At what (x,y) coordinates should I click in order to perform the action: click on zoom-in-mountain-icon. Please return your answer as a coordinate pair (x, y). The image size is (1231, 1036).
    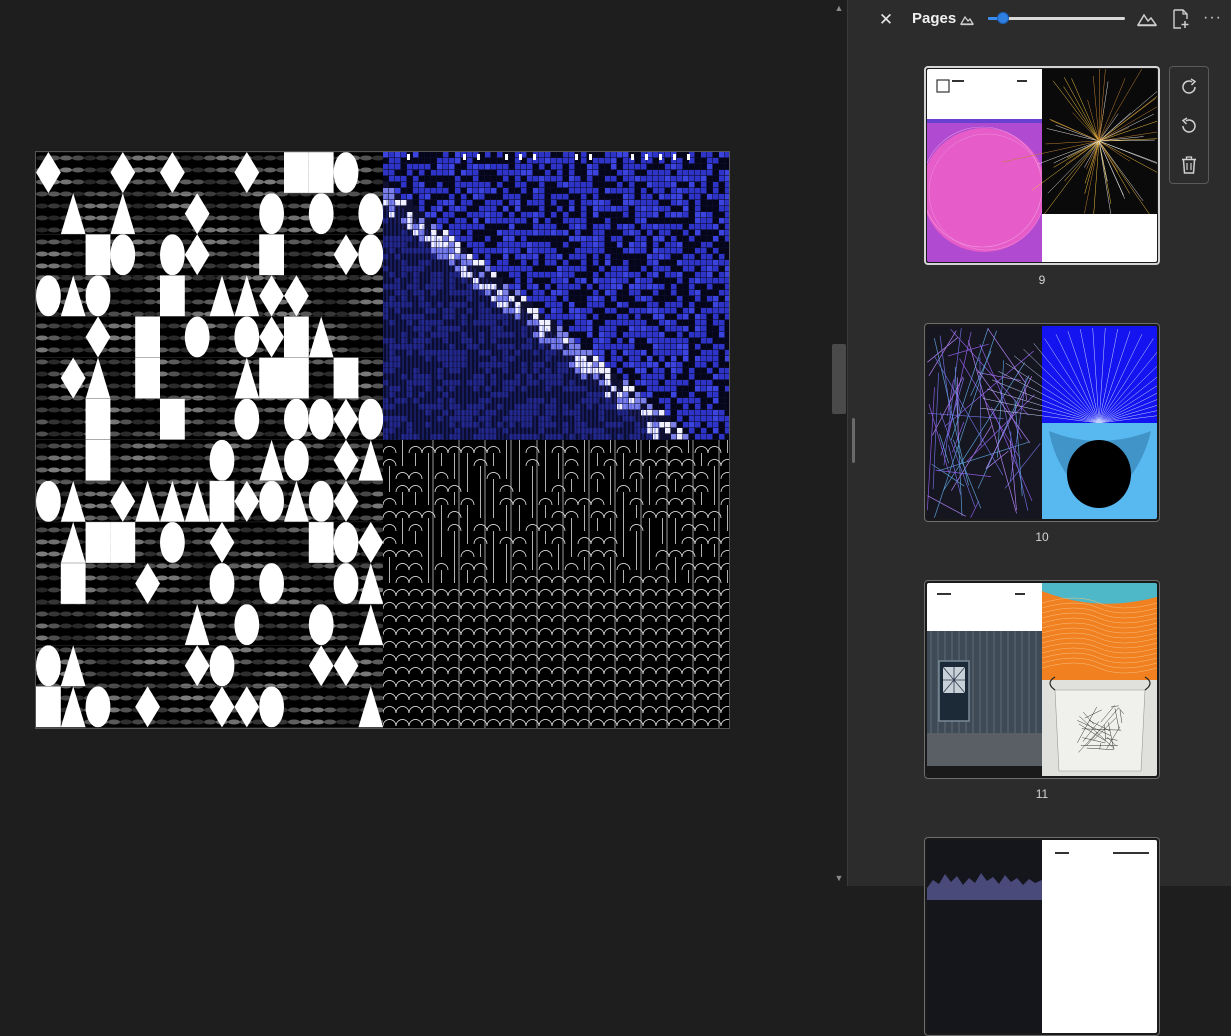
    Looking at the image, I should click on (1147, 19).